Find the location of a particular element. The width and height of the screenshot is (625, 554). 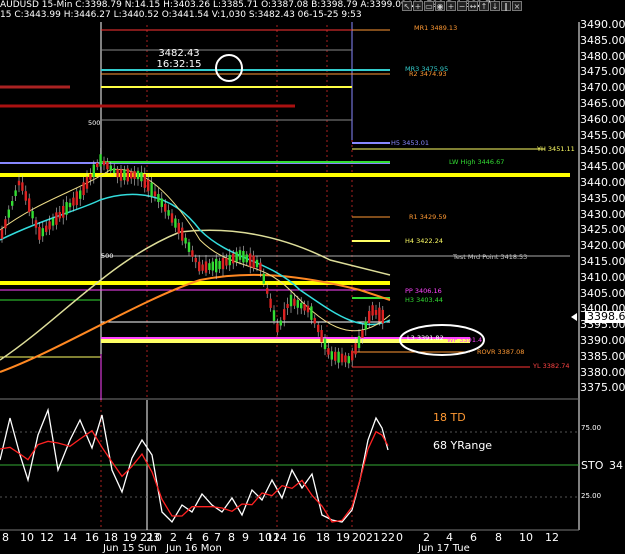

cursor-tooltip: 3482.43 16:32:15 is located at coordinates (179, 59).